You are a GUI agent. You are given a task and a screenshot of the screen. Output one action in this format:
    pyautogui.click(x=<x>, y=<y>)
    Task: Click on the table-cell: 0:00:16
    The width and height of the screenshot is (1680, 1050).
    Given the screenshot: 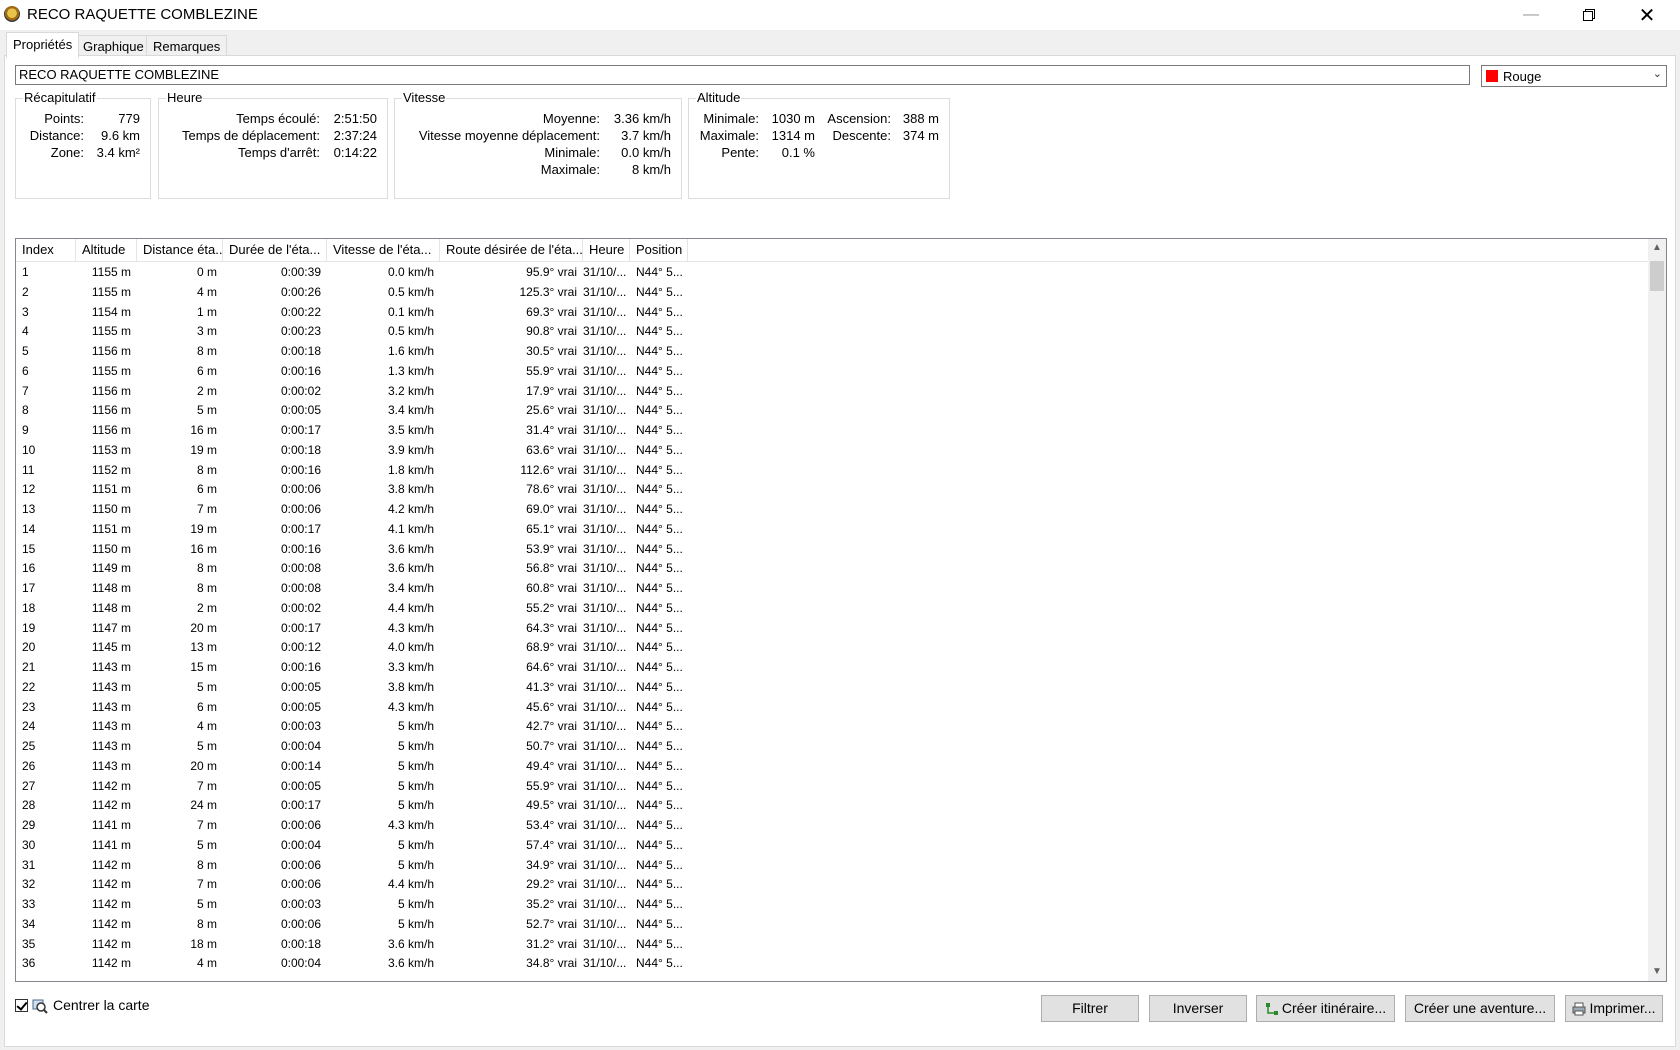 What is the action you would take?
    pyautogui.click(x=300, y=370)
    